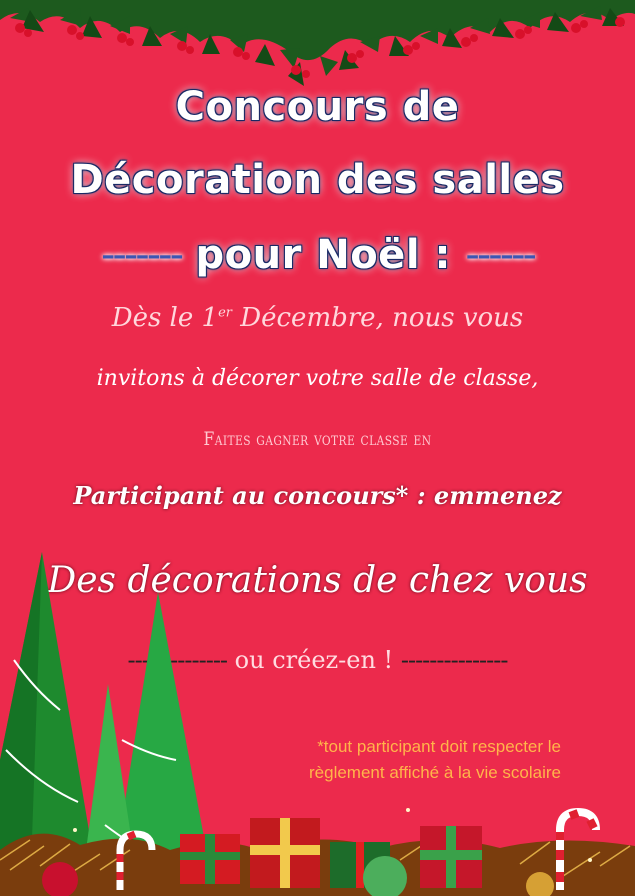  What do you see at coordinates (314, 660) in the screenshot?
I see `body-line-6-text: ou créez-en !` at bounding box center [314, 660].